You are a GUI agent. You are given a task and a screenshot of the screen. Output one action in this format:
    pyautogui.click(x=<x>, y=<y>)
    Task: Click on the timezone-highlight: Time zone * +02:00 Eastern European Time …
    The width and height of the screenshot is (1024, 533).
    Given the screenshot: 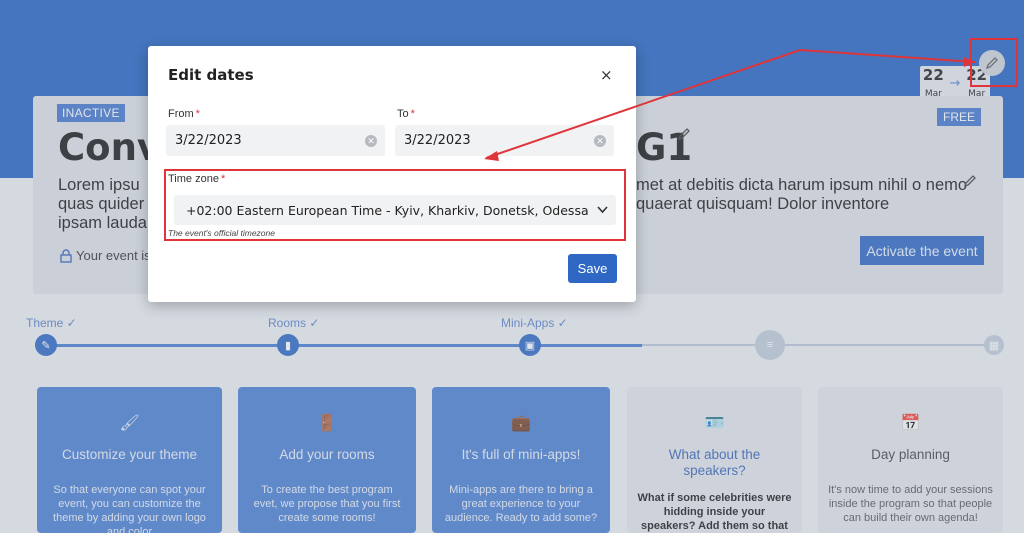 What is the action you would take?
    pyautogui.click(x=395, y=205)
    